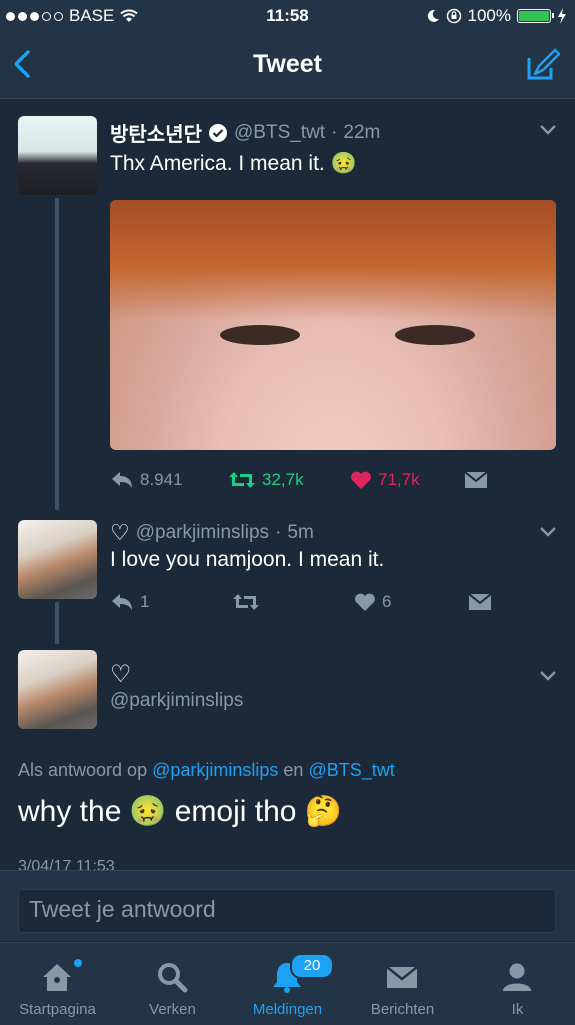 Image resolution: width=575 pixels, height=1025 pixels. What do you see at coordinates (489, 15) in the screenshot?
I see `battery-percentage: 100%` at bounding box center [489, 15].